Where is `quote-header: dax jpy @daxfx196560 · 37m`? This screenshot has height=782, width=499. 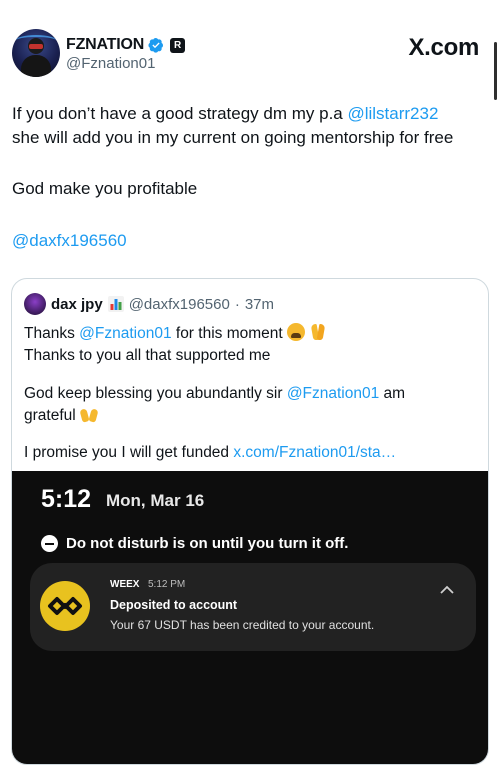
quote-header: dax jpy @daxfx196560 · 37m is located at coordinates (149, 304).